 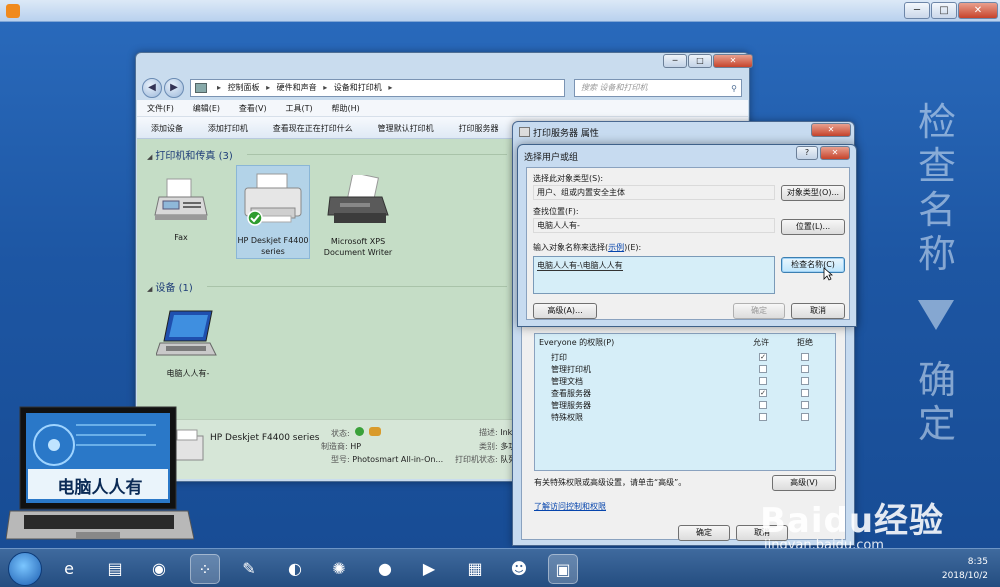 I want to click on clock-time: 8:35, so click(x=977, y=562).